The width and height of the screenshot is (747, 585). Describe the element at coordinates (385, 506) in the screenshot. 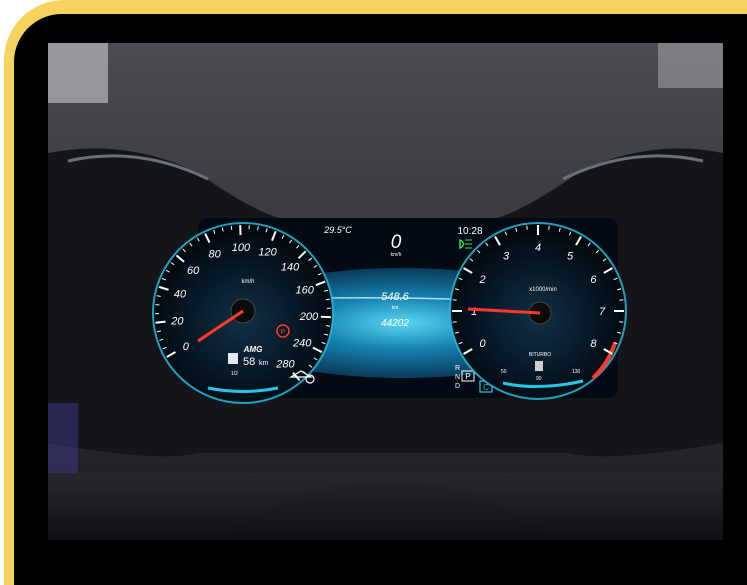

I see `lower-dash` at that location.